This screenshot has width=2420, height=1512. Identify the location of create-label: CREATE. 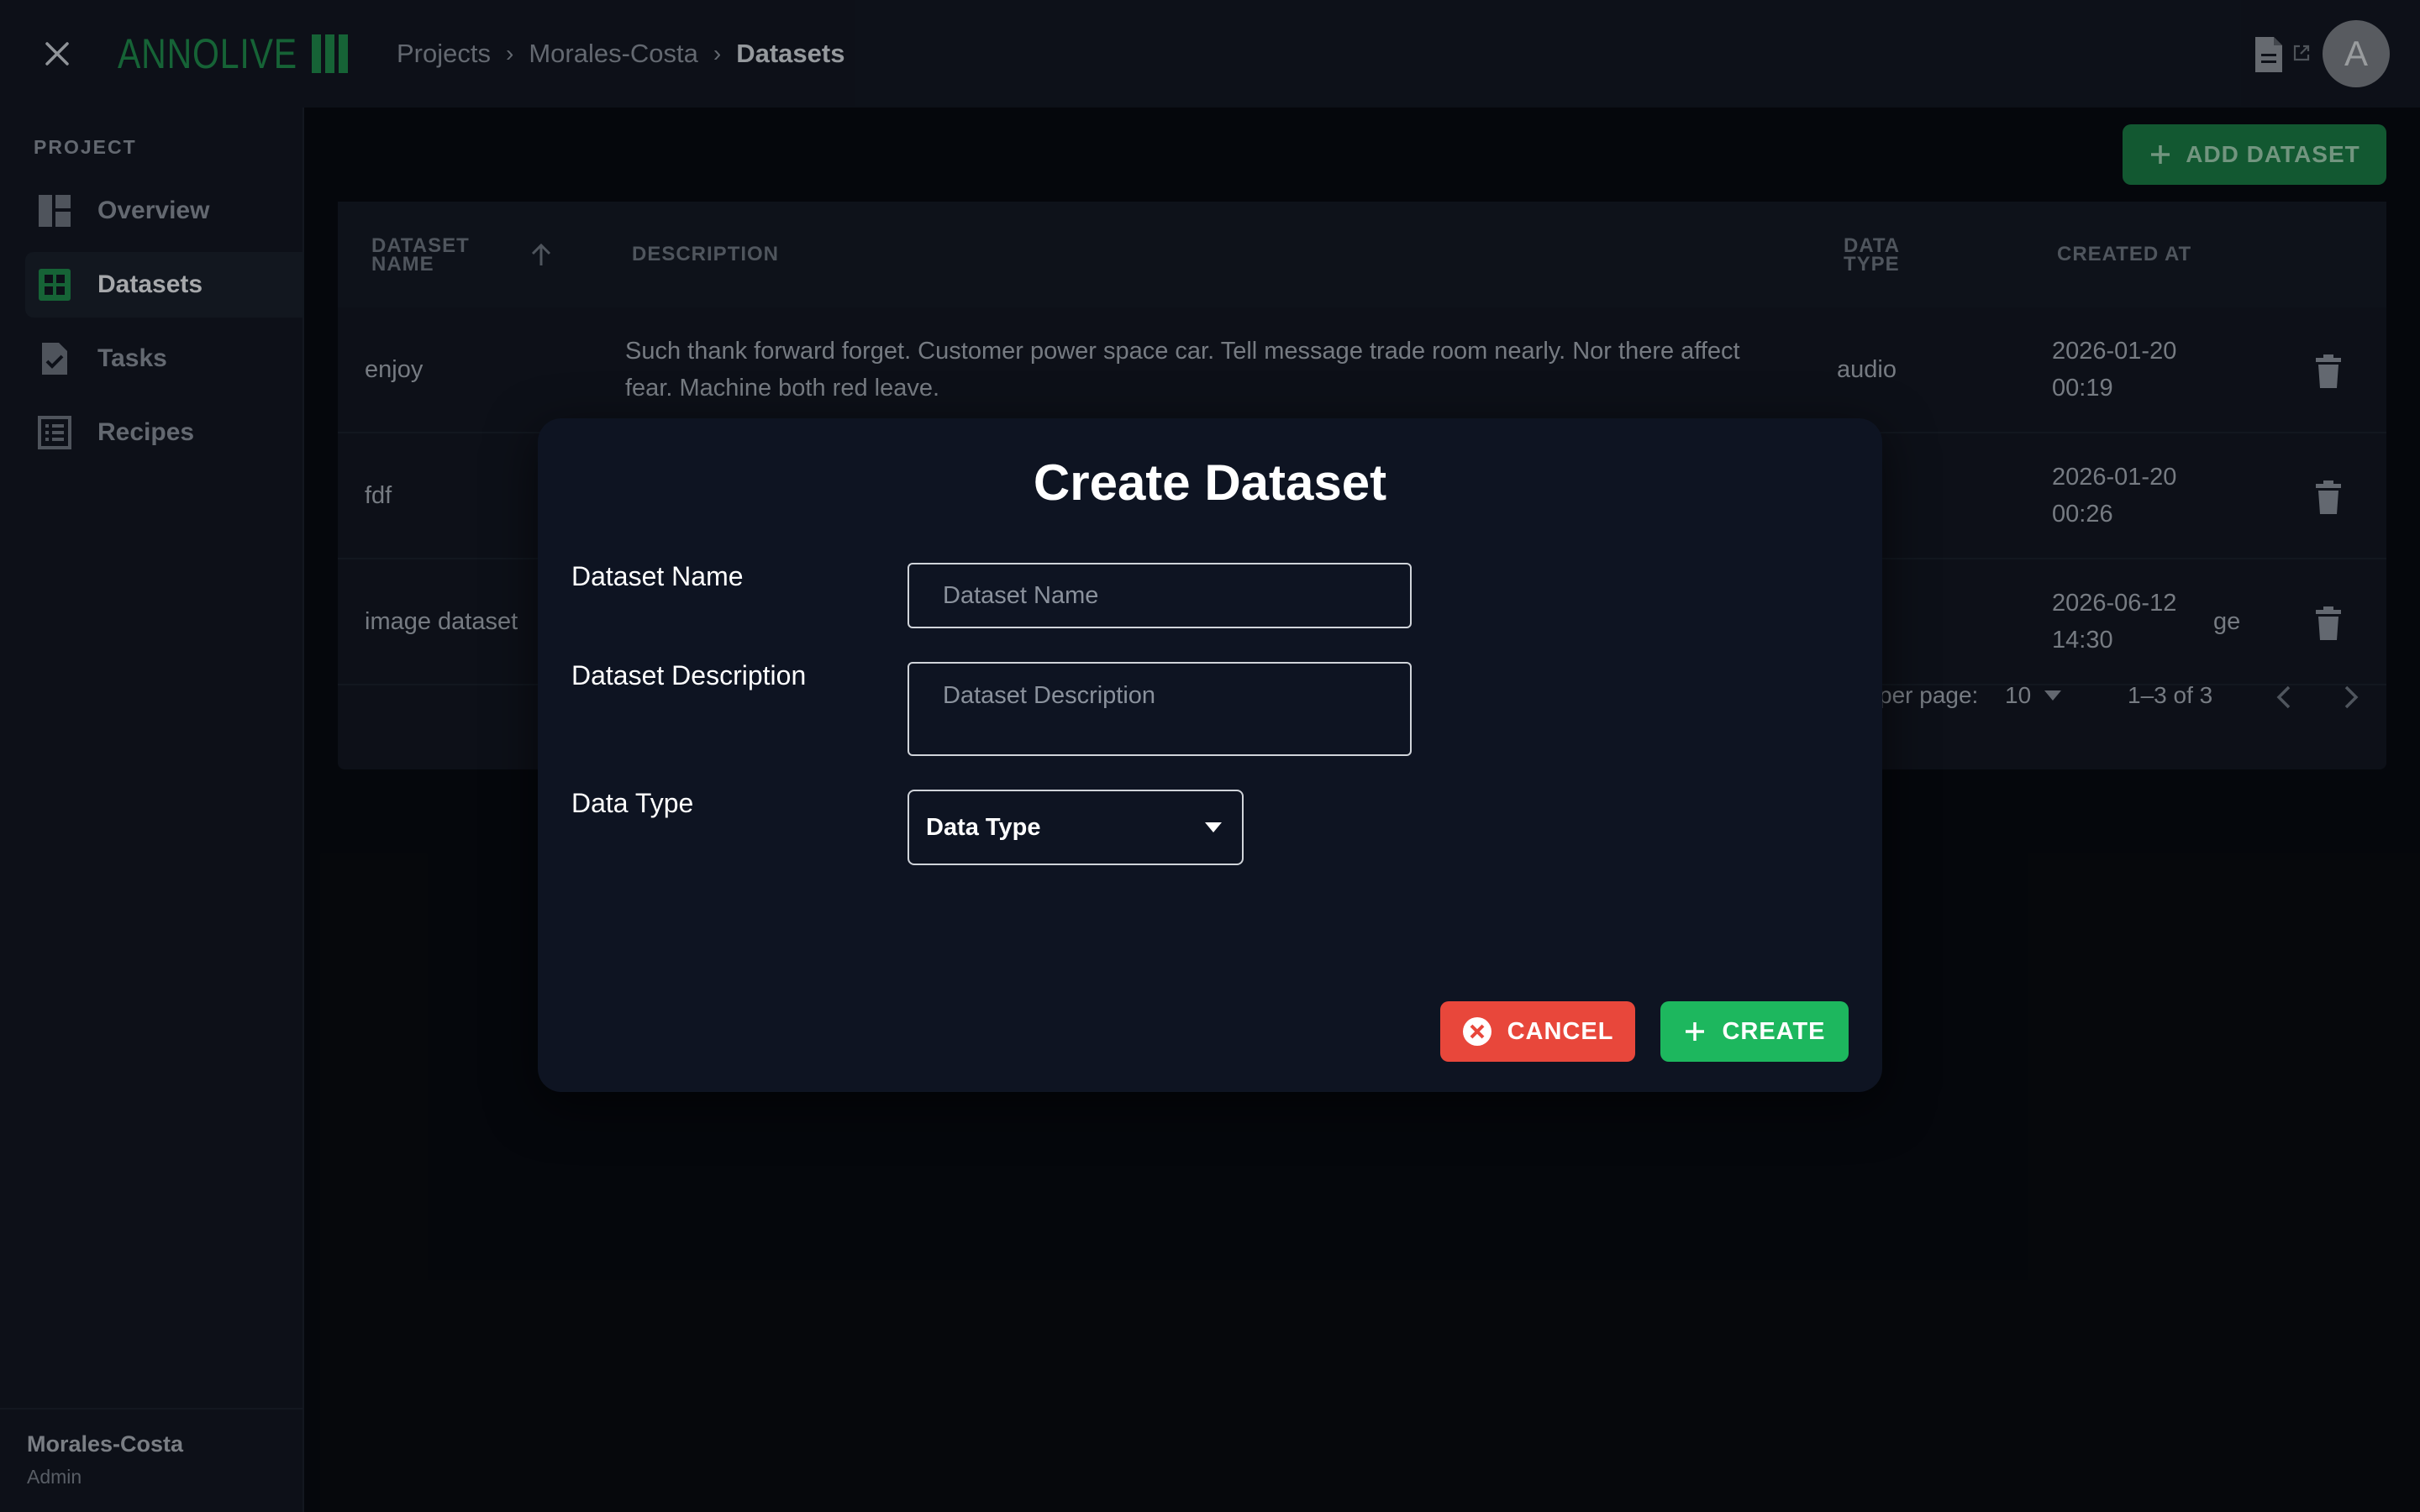
(1774, 1031).